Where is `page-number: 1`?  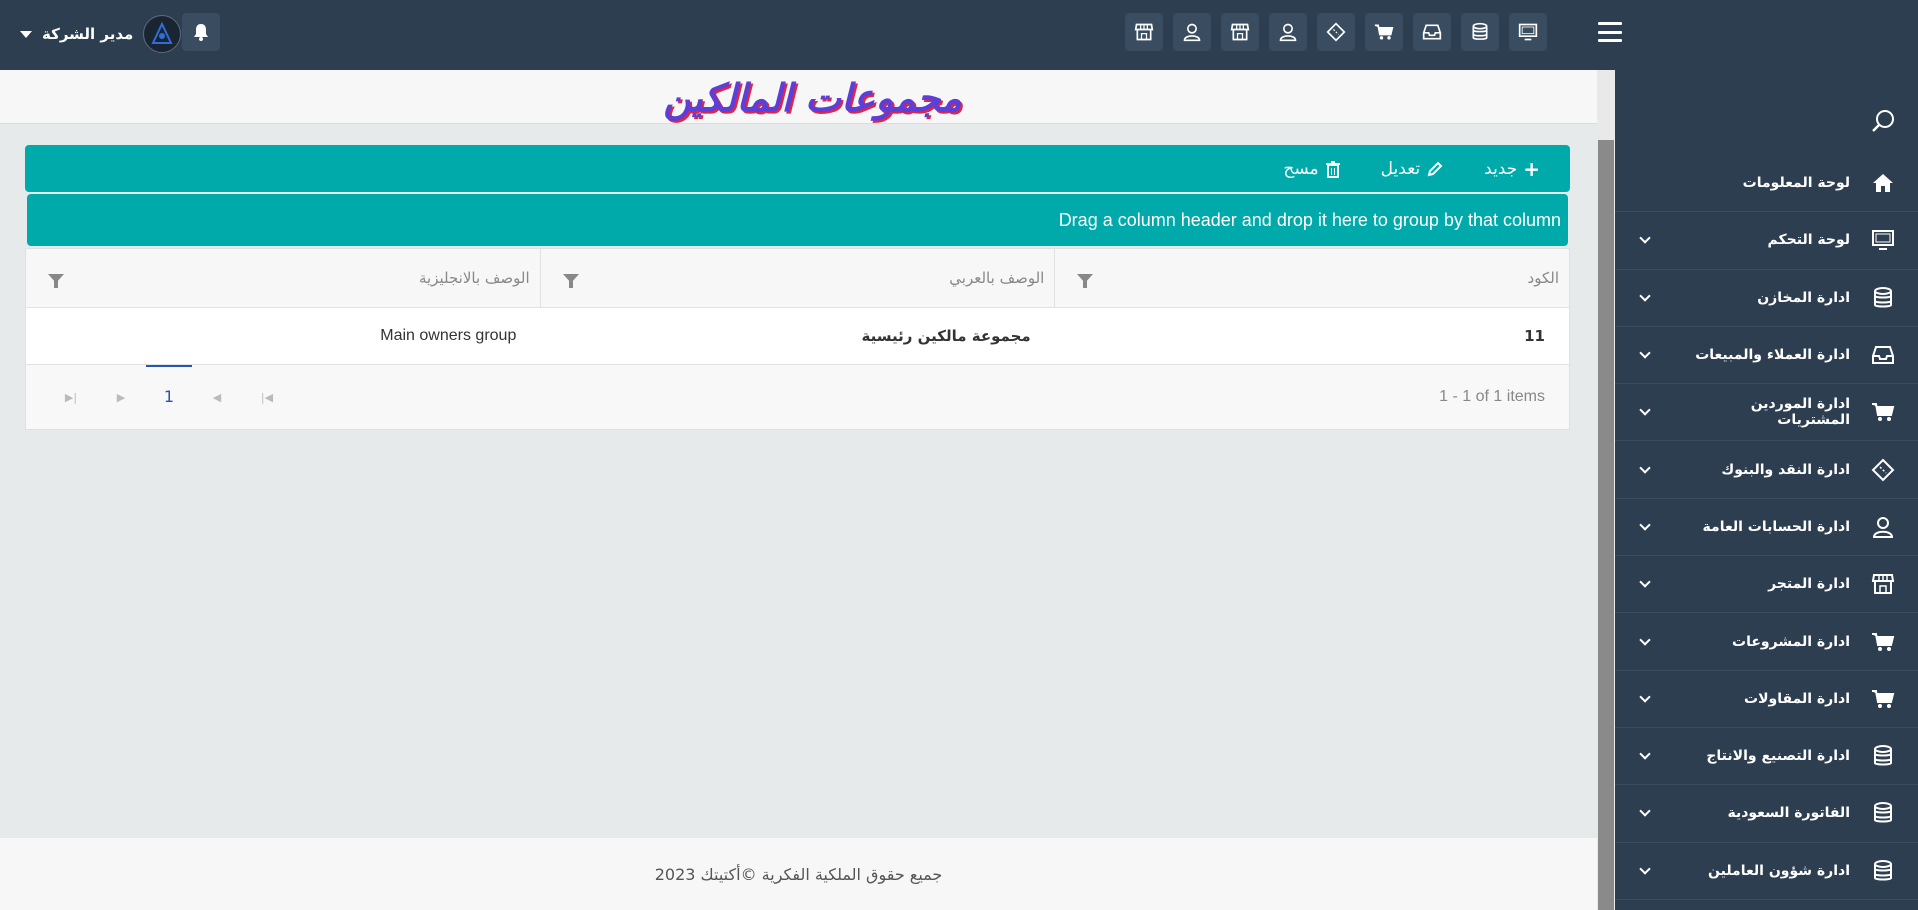 page-number: 1 is located at coordinates (169, 397).